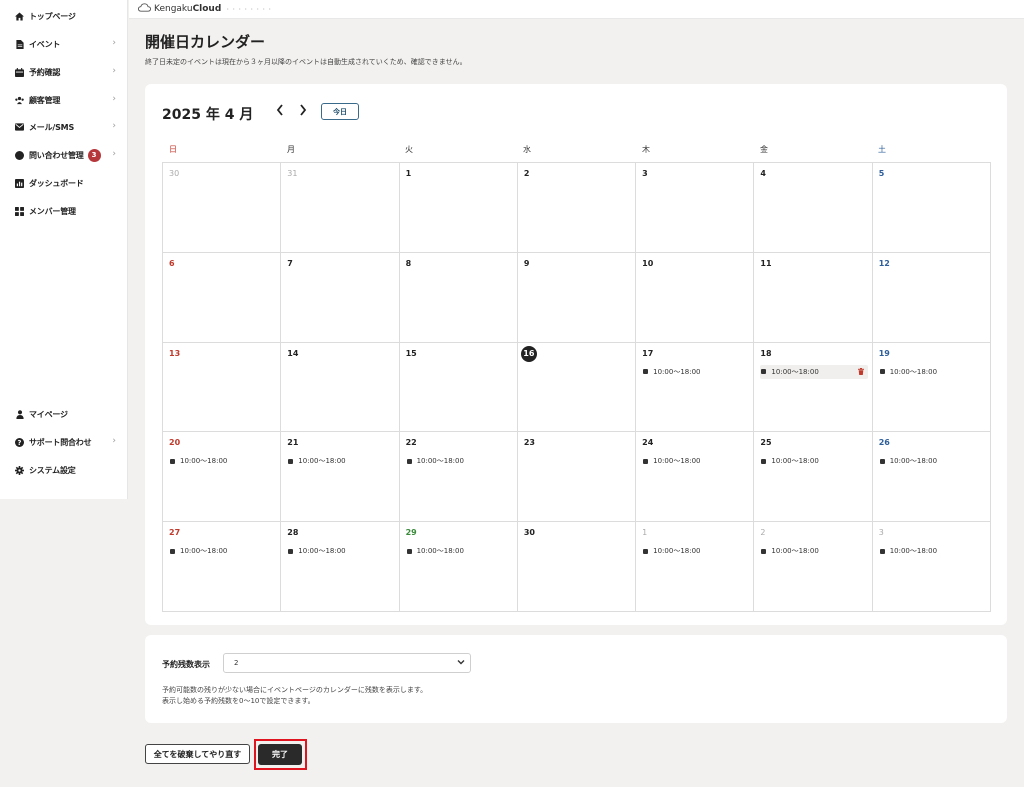 The height and width of the screenshot is (787, 1024). Describe the element at coordinates (458, 567) in the screenshot. I see `calendar-day-cell: 29 10:00〜18:00` at that location.